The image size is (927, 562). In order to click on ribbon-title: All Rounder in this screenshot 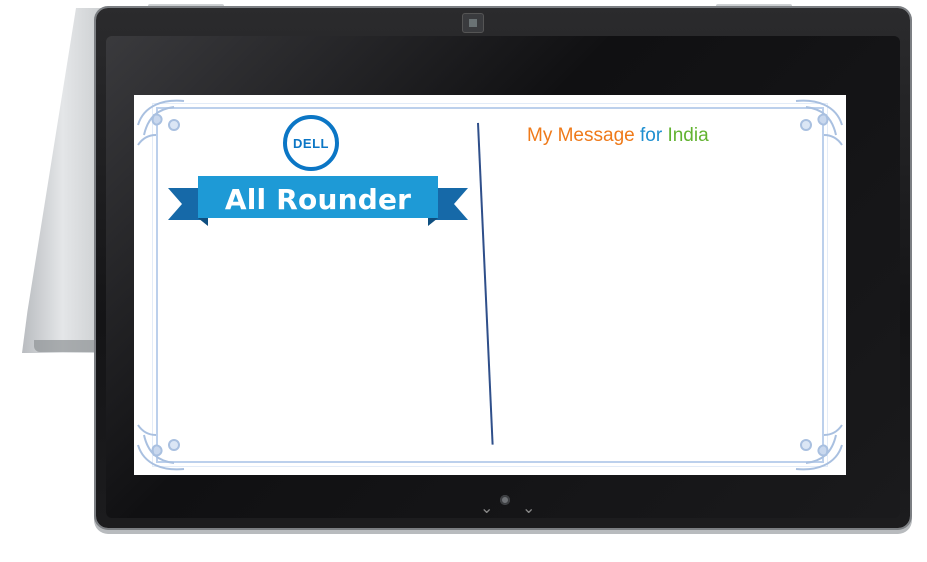, I will do `click(318, 199)`.